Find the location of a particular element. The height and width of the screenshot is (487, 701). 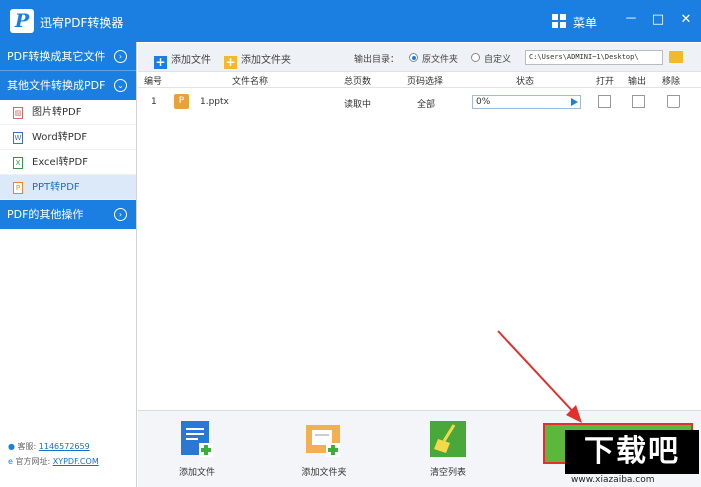

sidebar-item-ppt-to-pdf: P PPT转PDF is located at coordinates (68, 187).